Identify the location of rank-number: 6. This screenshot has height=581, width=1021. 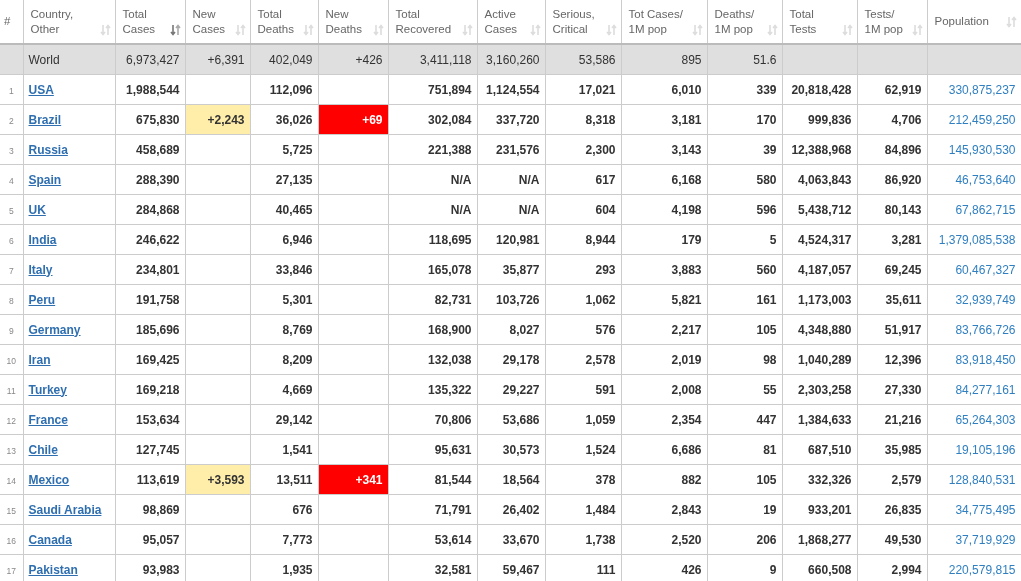
(11, 240).